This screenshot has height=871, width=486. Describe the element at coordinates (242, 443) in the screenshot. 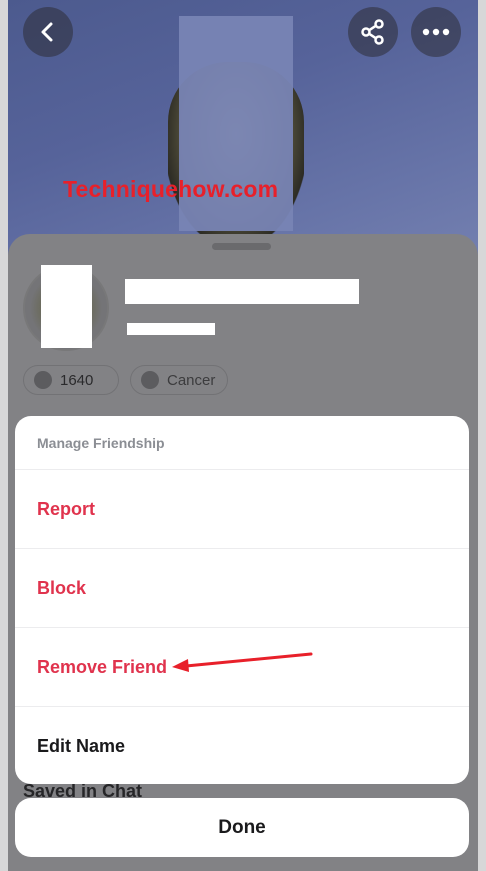

I see `sheet-title: Manage Friendship` at that location.